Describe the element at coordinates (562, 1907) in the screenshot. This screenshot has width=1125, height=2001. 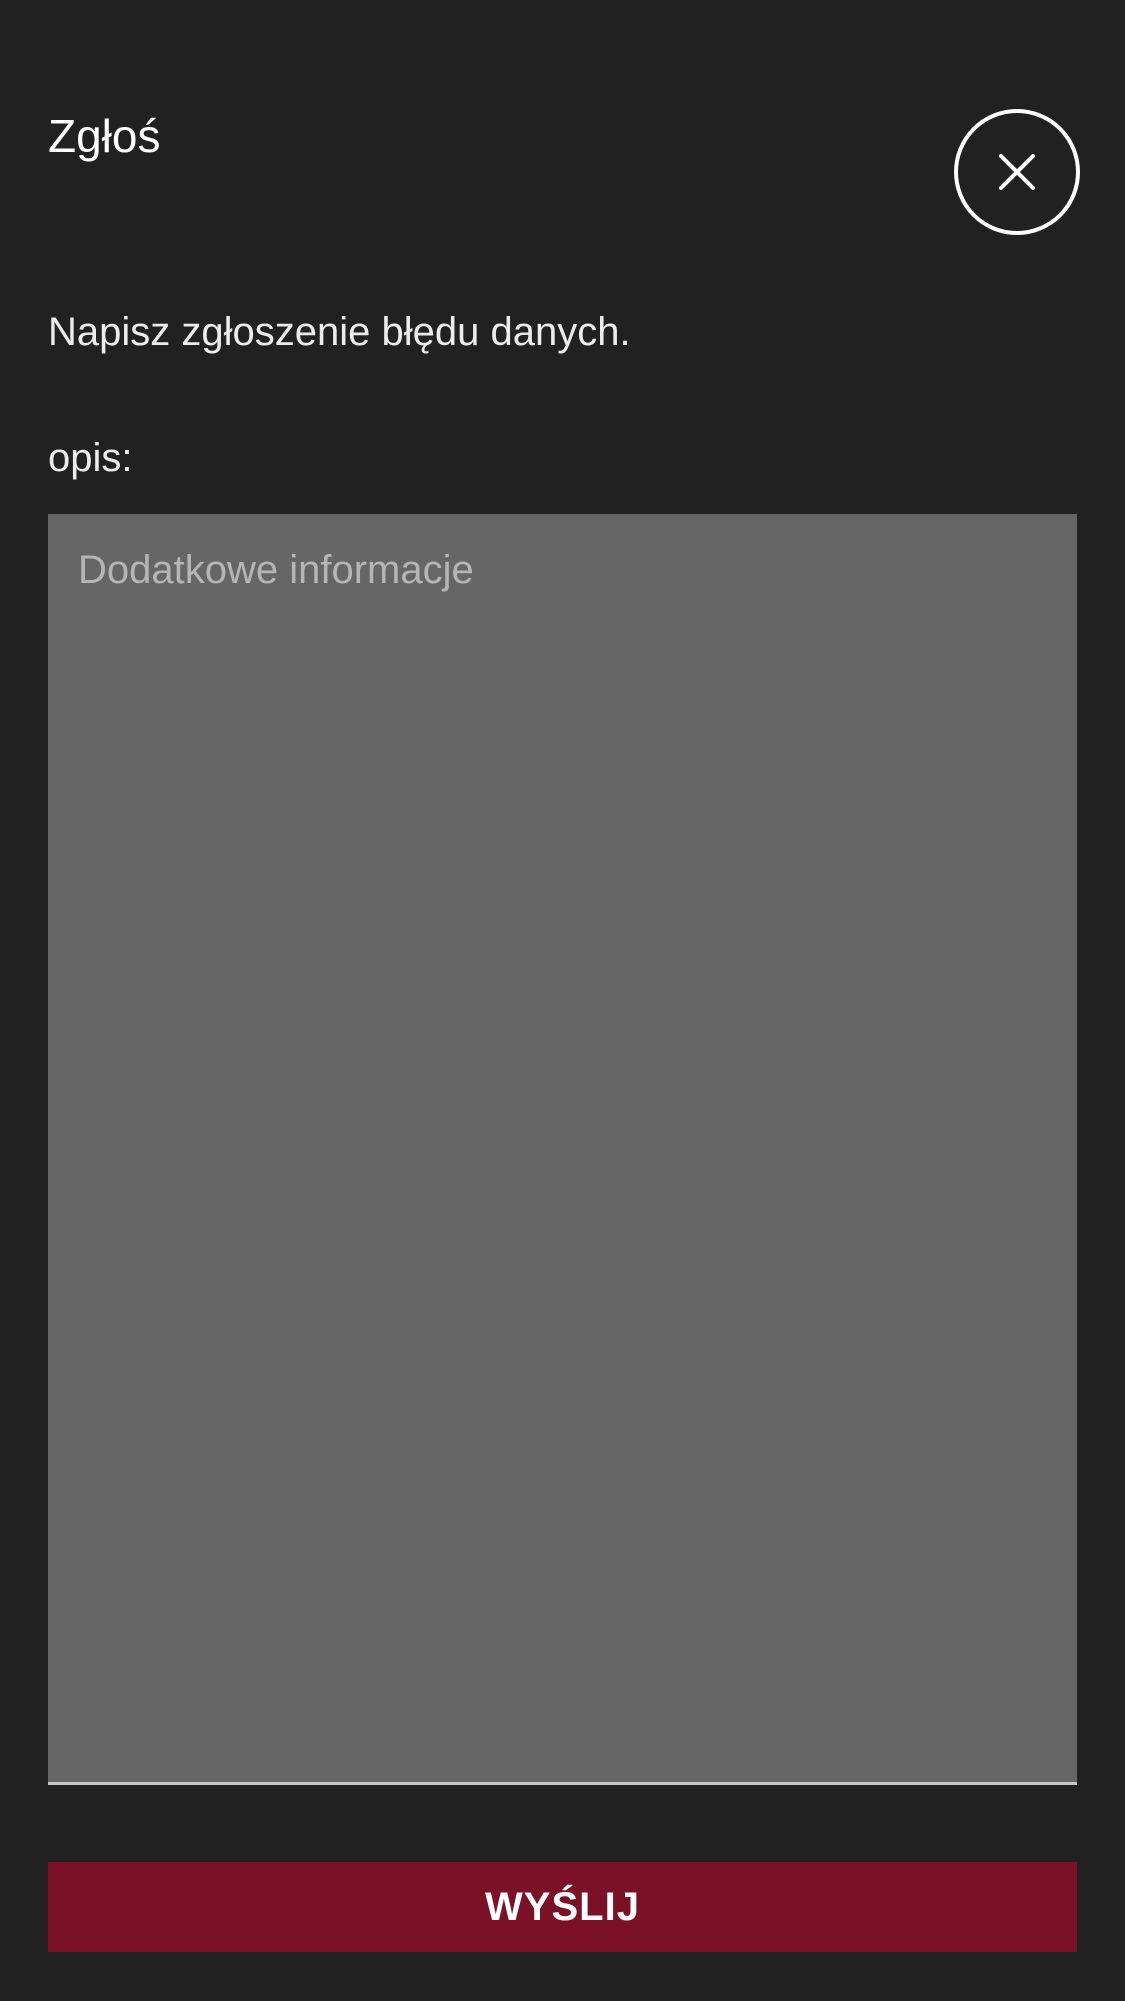
I see `submit-button: WYŚLIJ` at that location.